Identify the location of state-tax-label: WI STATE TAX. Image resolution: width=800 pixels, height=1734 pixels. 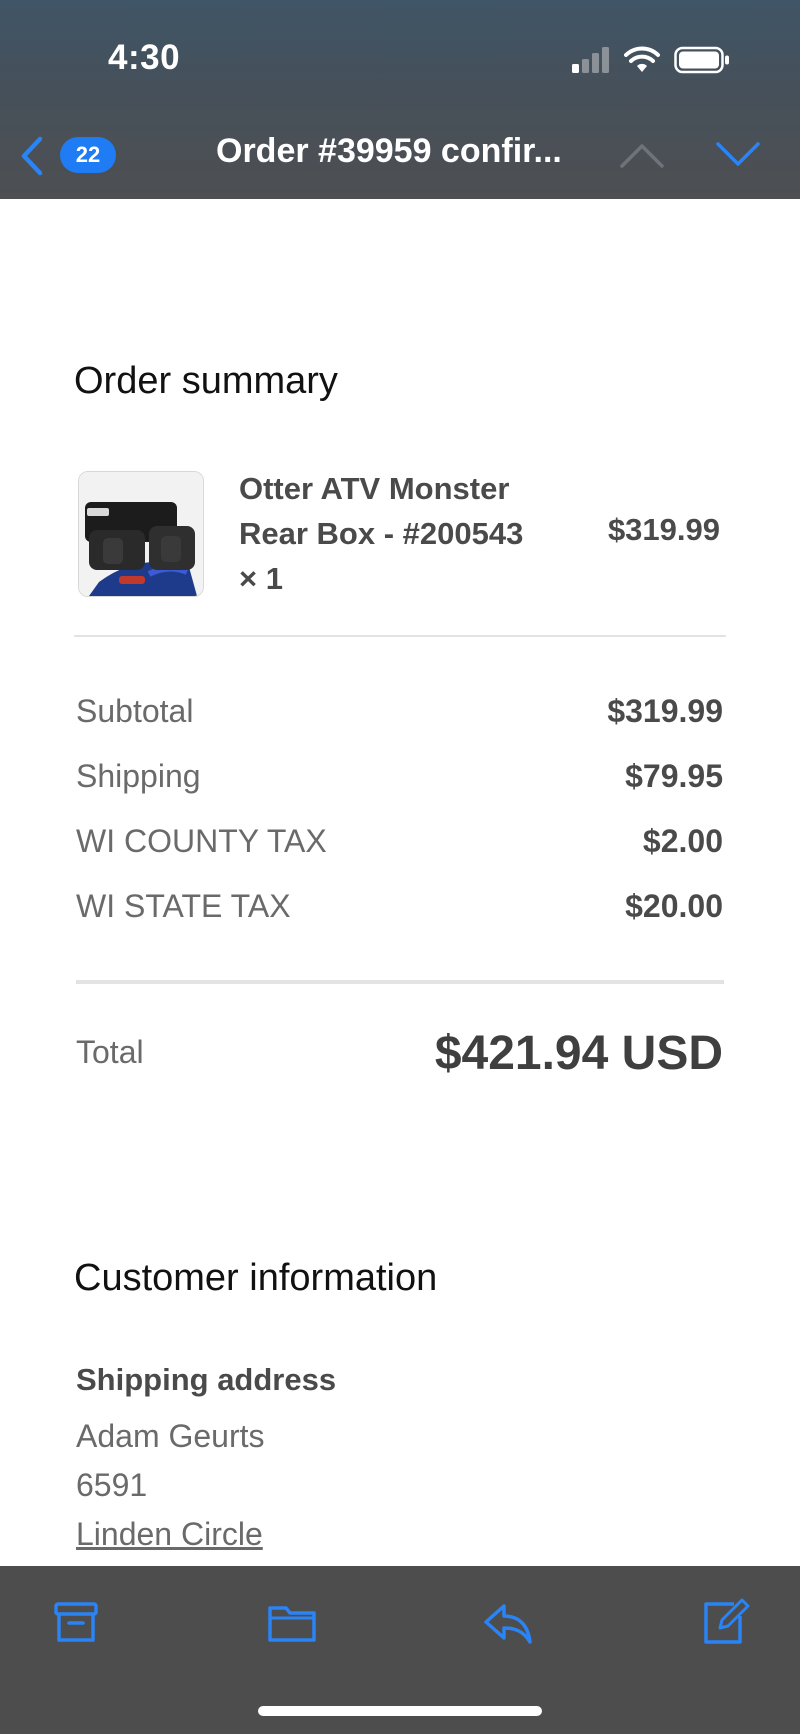
(183, 906).